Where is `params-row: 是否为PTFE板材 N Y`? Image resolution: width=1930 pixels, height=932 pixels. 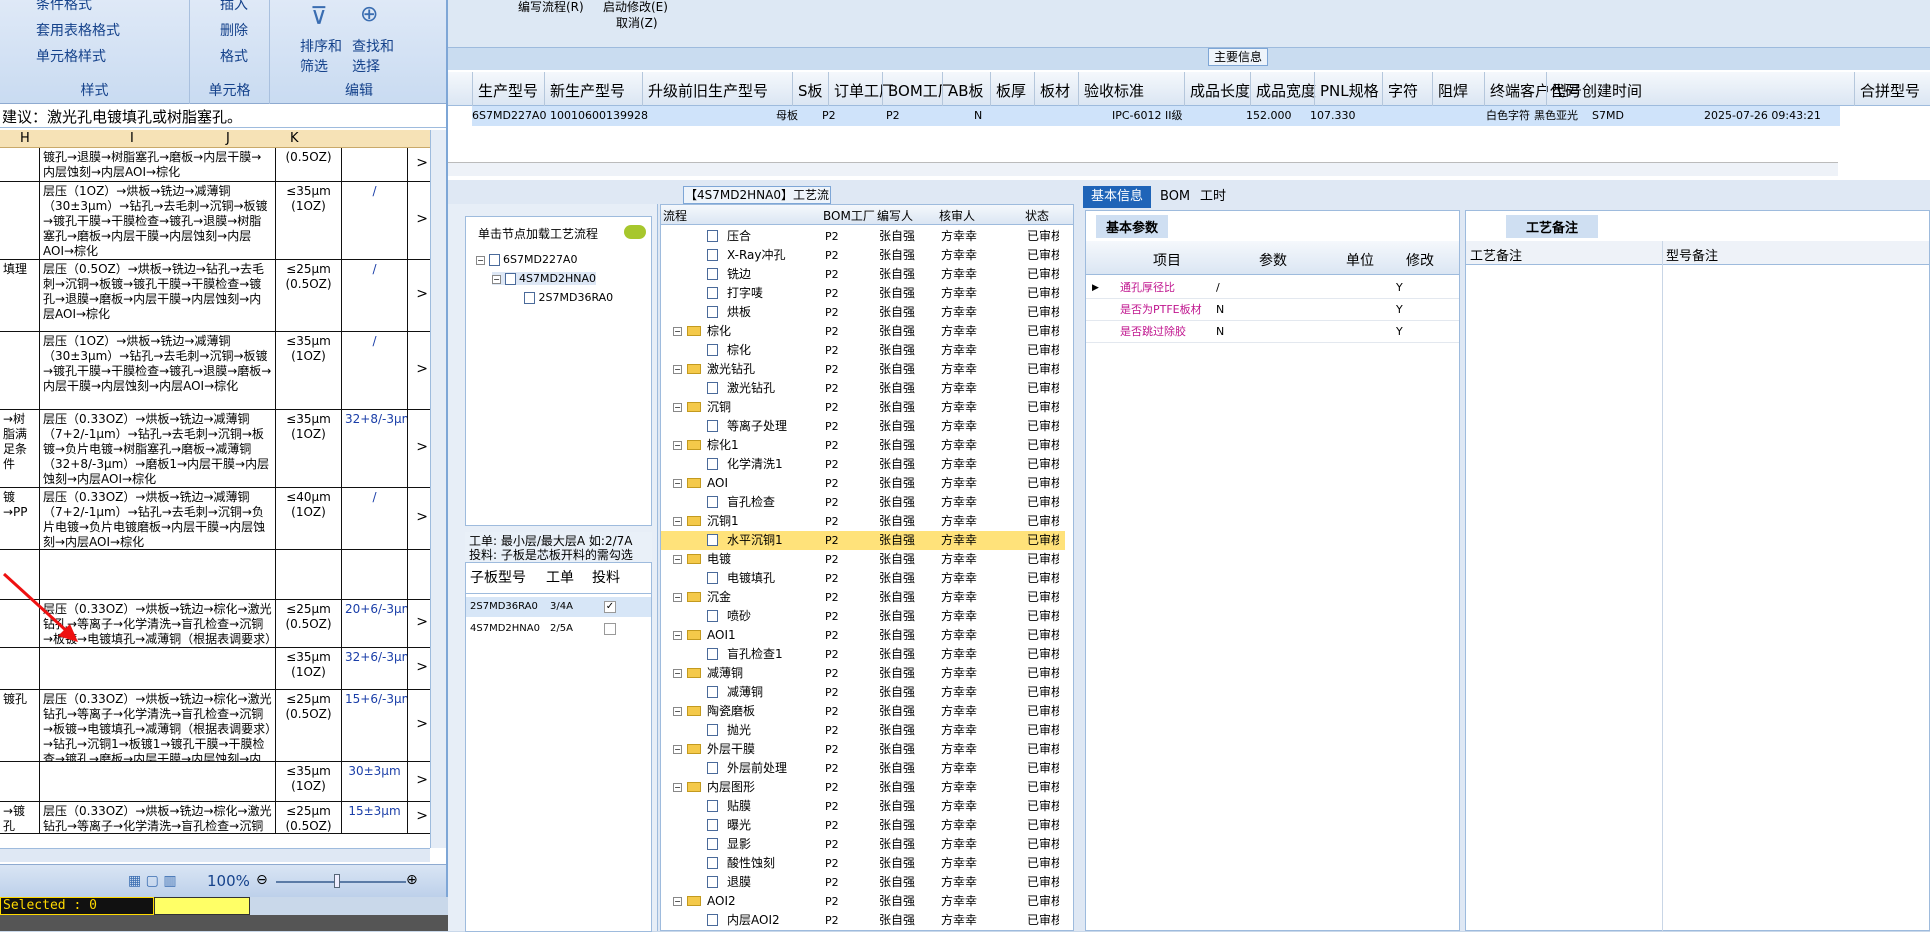 params-row: 是否为PTFE板材 N Y is located at coordinates (1272, 310).